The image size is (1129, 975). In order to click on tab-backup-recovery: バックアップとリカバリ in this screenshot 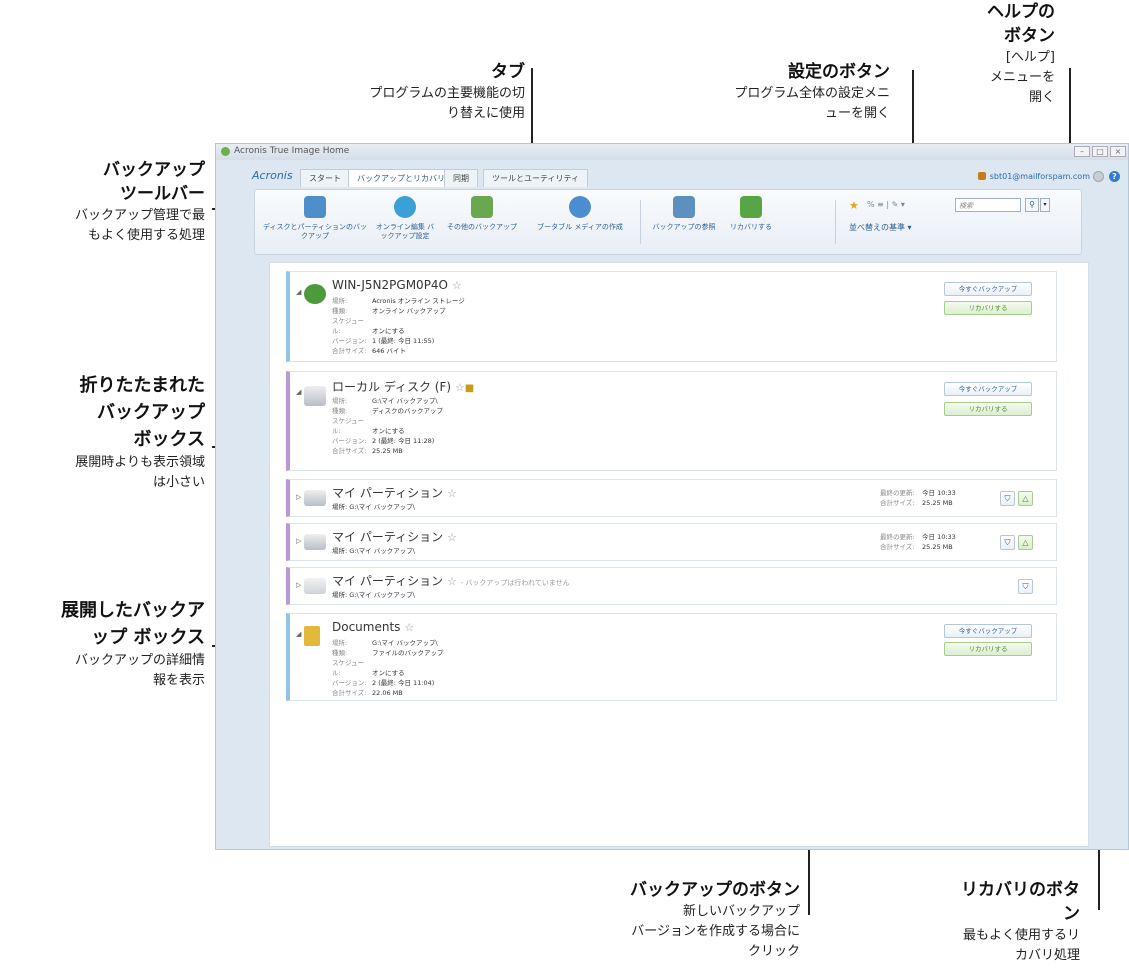, I will do `click(401, 178)`.